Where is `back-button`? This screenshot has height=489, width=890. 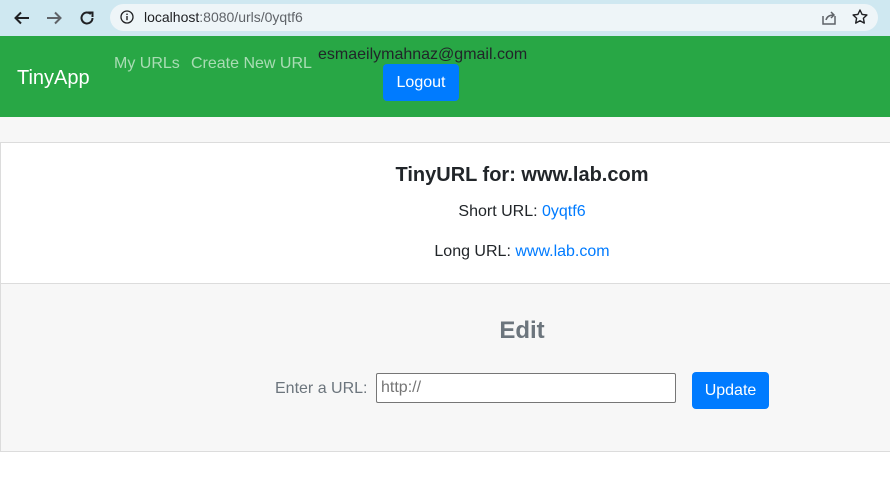 back-button is located at coordinates (22, 18).